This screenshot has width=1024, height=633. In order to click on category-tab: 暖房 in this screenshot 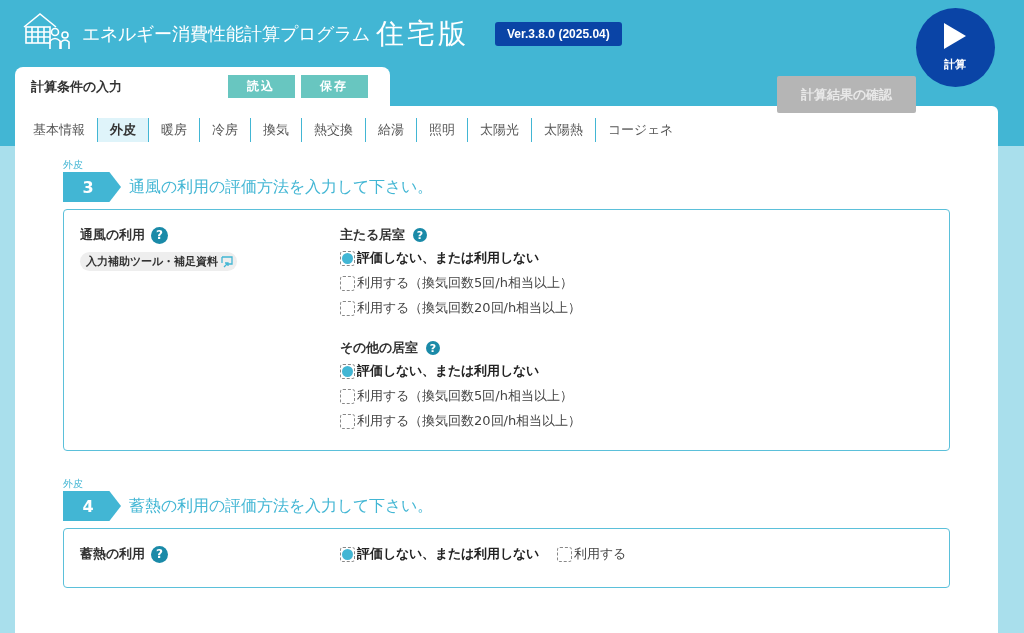, I will do `click(173, 130)`.